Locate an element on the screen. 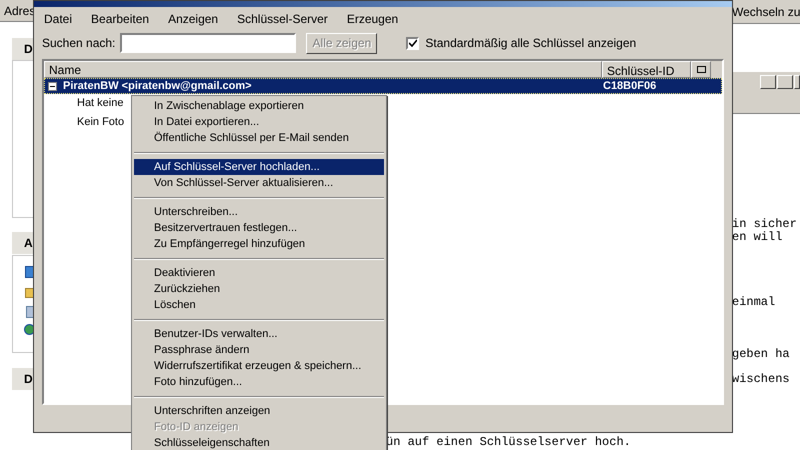 This screenshot has height=450, width=800. maximize-icon is located at coordinates (785, 82).